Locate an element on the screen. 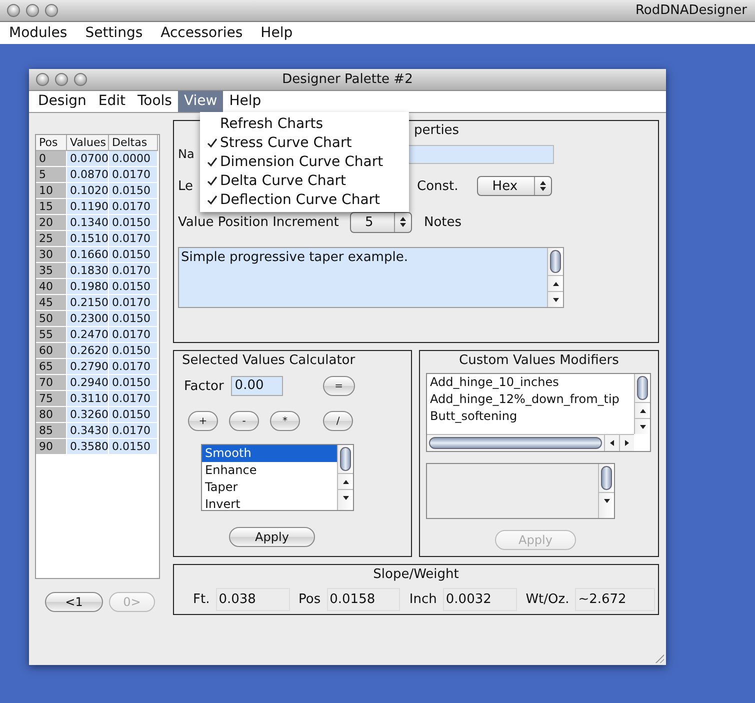 The image size is (755, 703). table-cell: 0.2940 is located at coordinates (88, 382).